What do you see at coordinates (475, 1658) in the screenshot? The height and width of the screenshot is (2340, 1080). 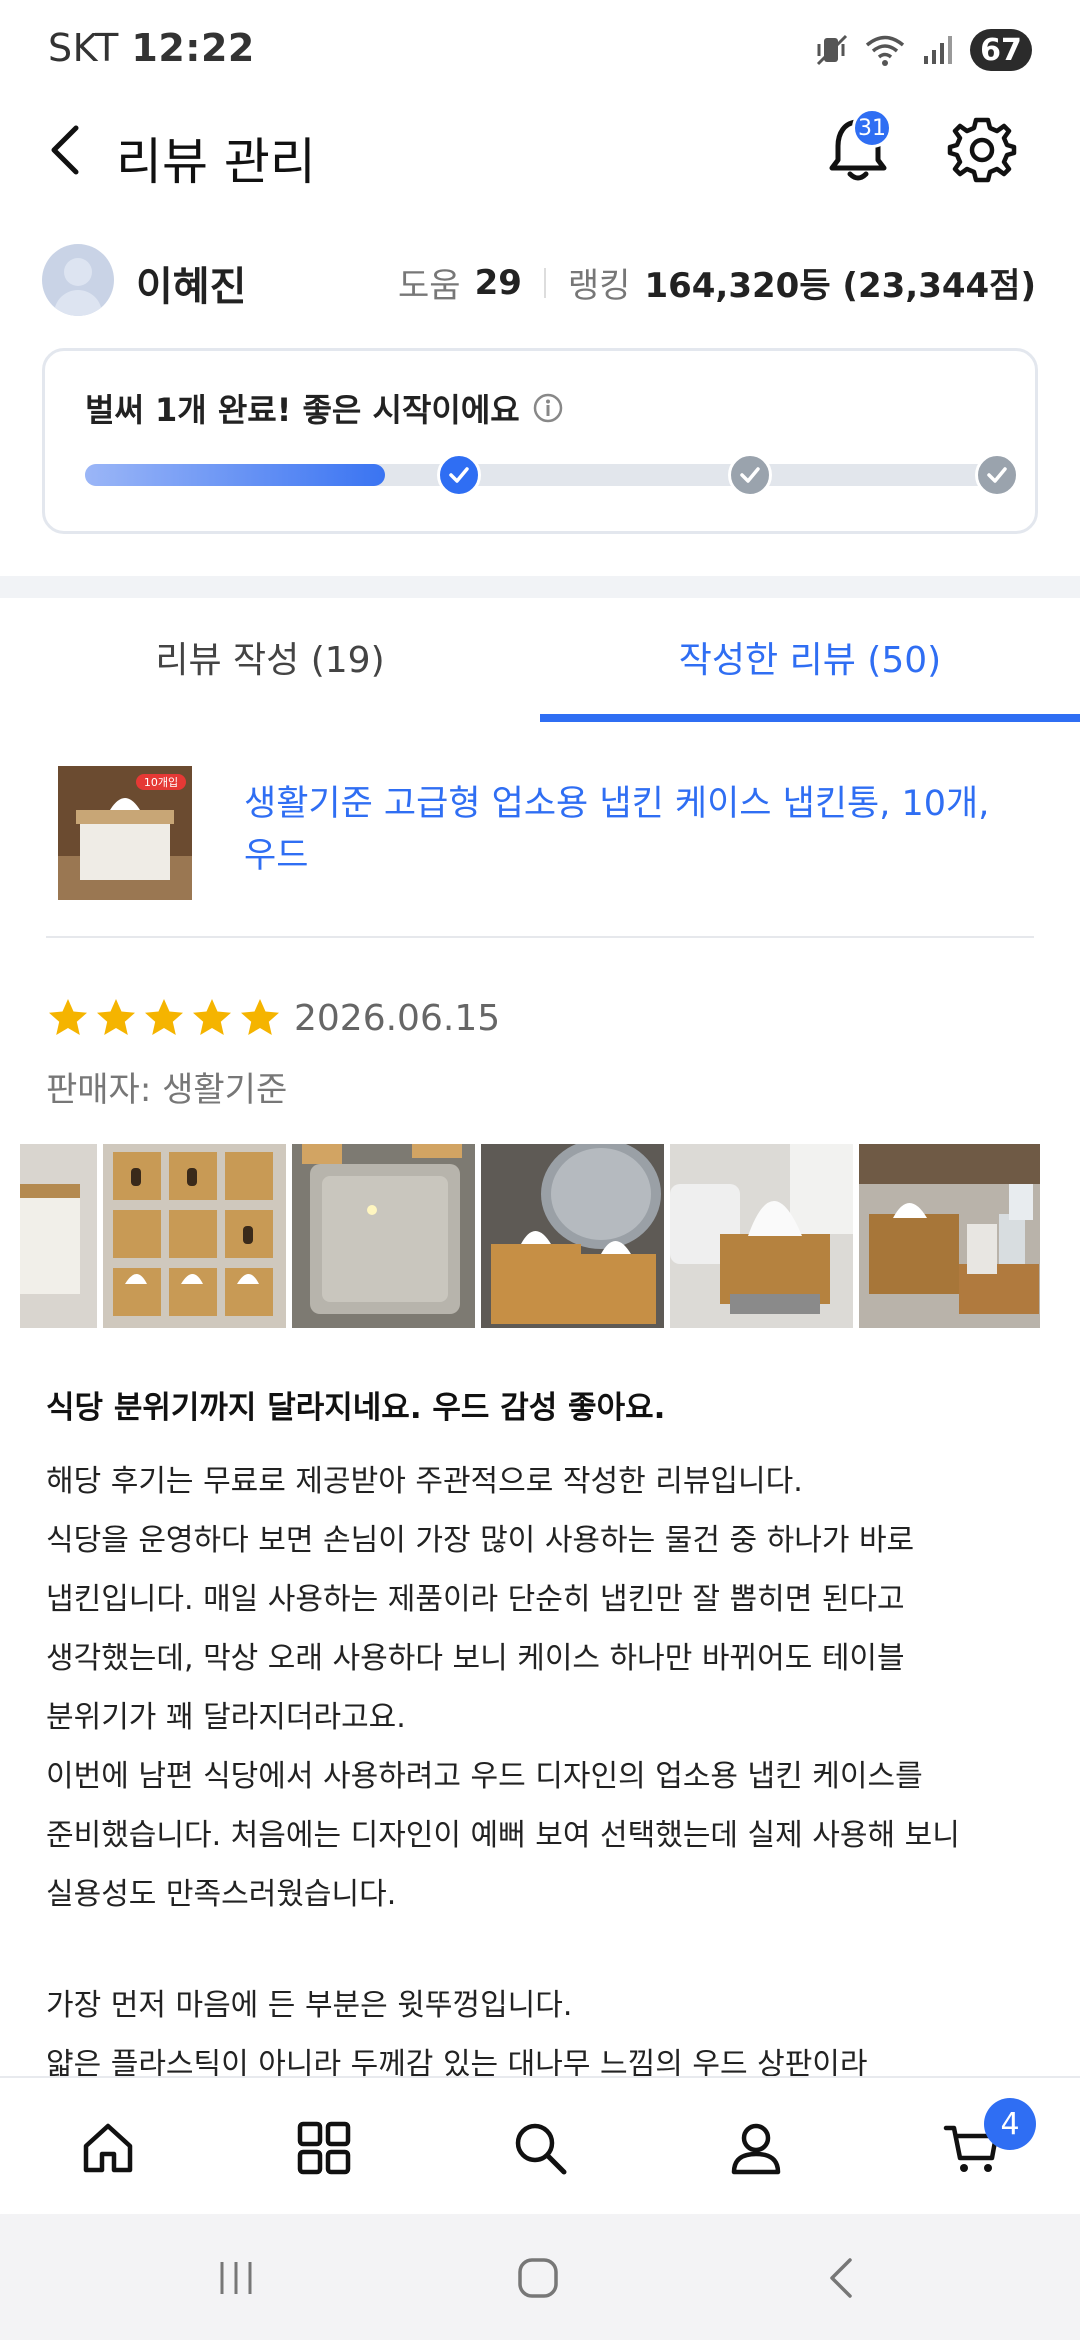 I see `review-text-line: 생각했는데, 막상 오래 사용하다 보니 케이스 하나만 바뀌어도 테이블` at bounding box center [475, 1658].